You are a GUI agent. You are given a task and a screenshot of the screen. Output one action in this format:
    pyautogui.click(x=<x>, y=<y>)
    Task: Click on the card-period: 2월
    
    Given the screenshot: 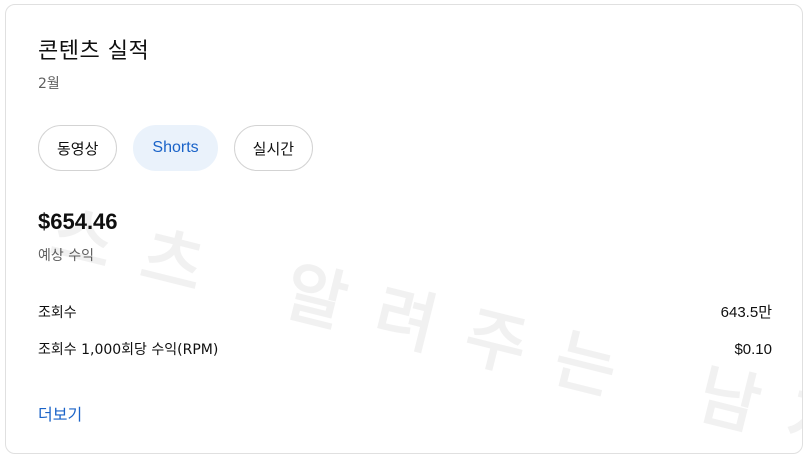 What is the action you would take?
    pyautogui.click(x=49, y=84)
    